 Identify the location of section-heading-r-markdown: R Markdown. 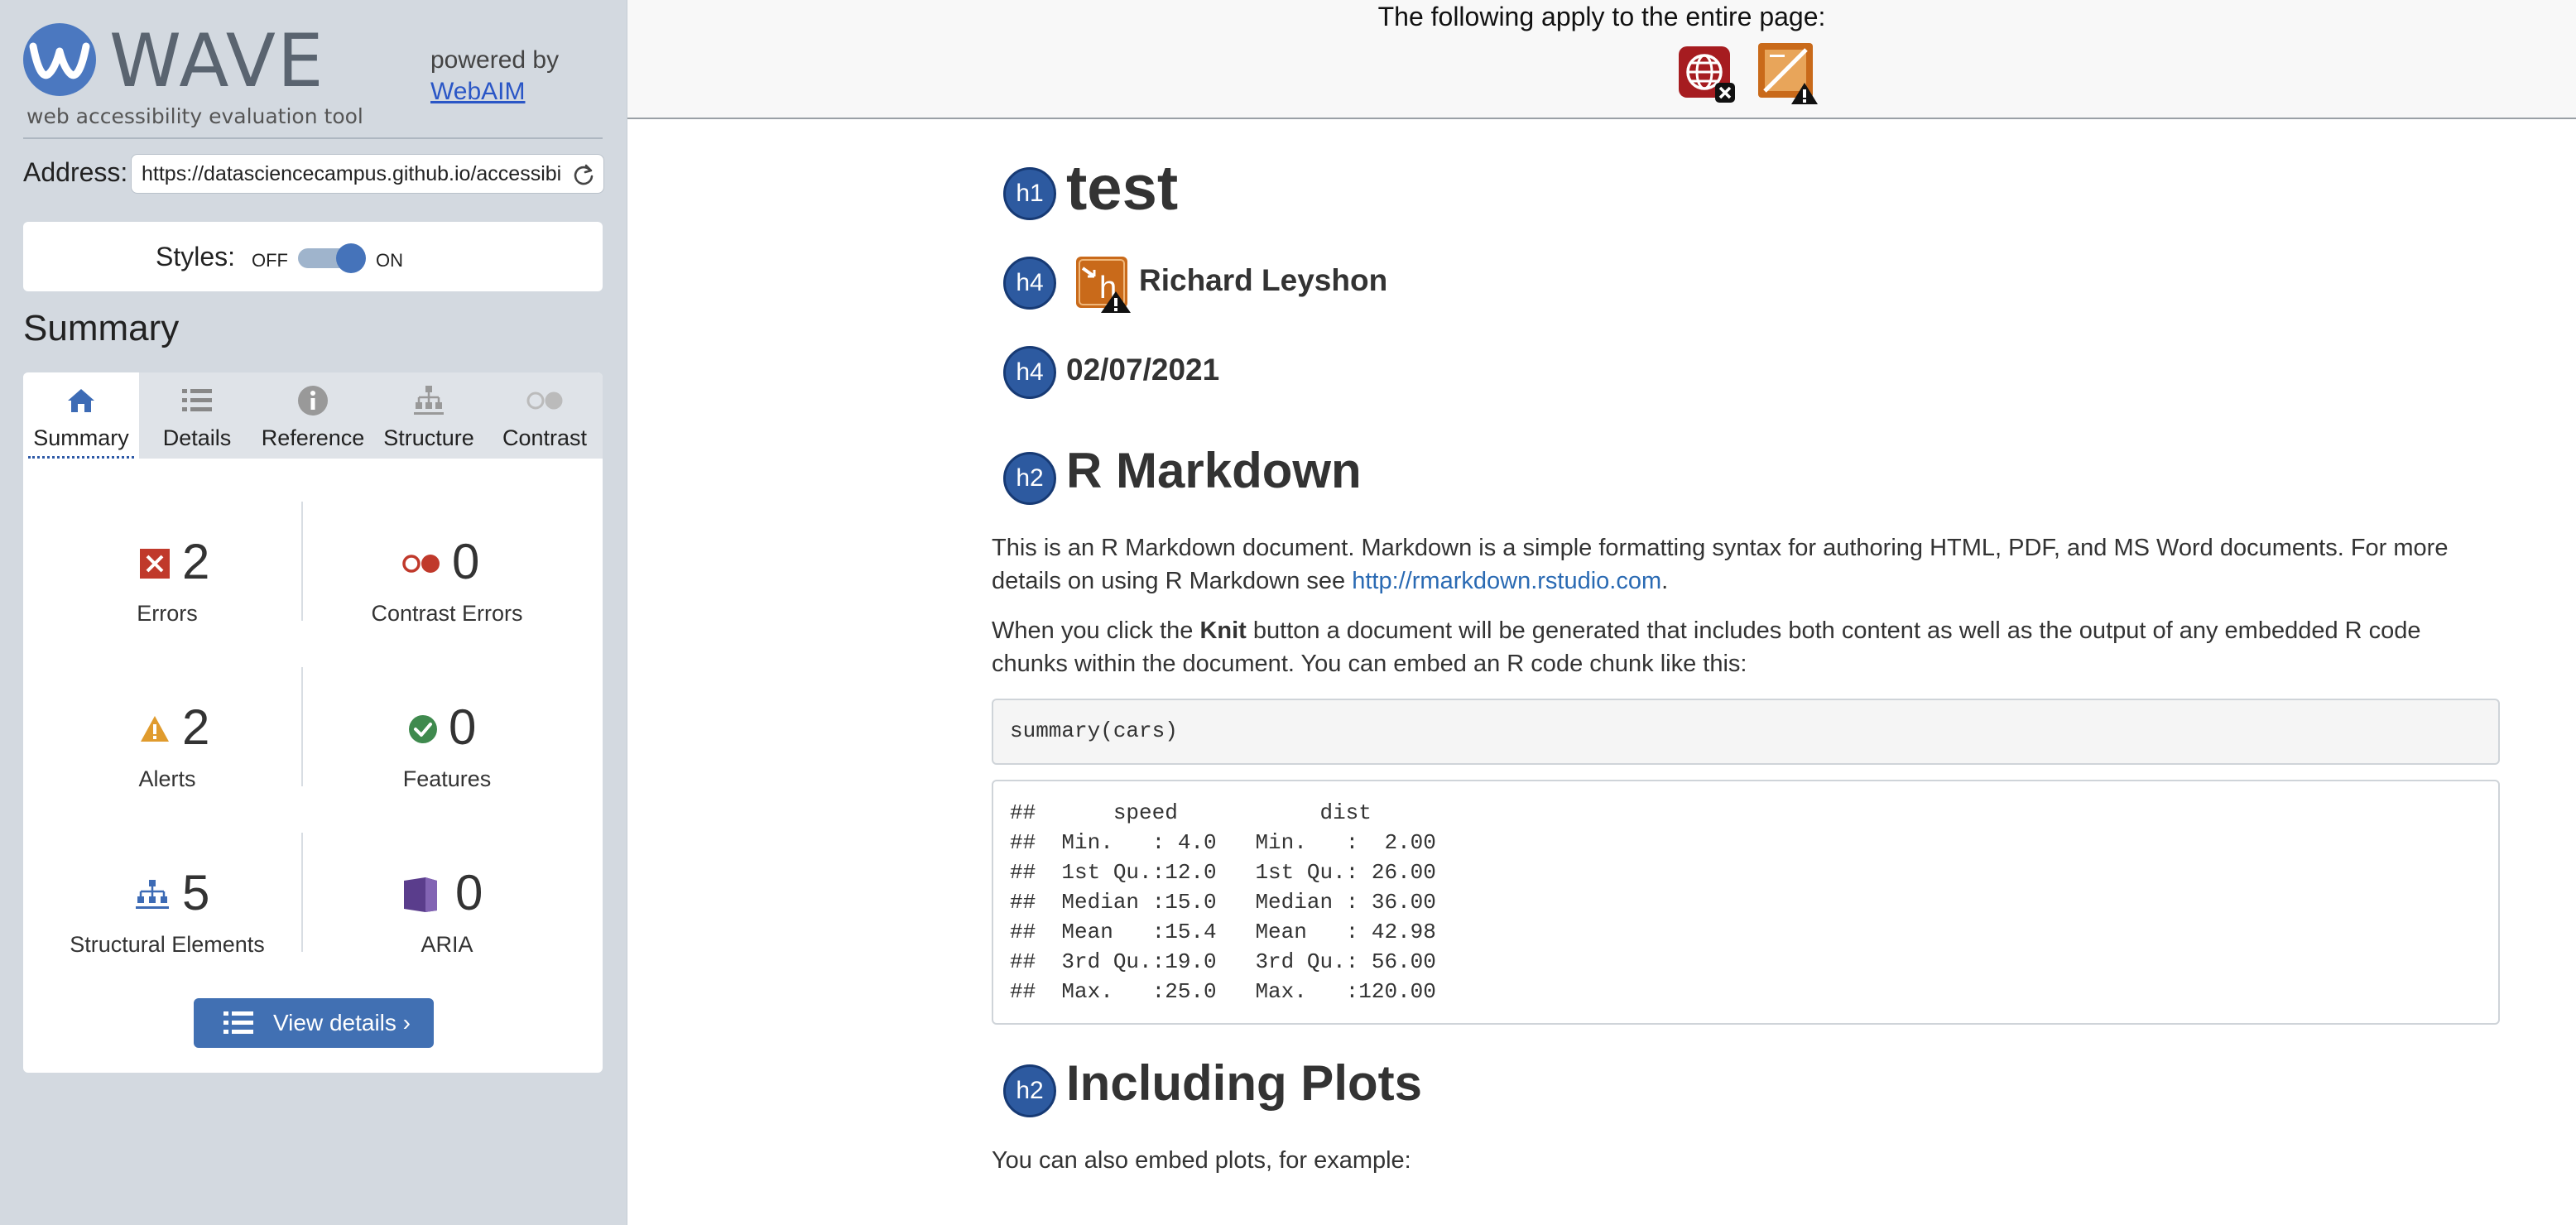
(1214, 471).